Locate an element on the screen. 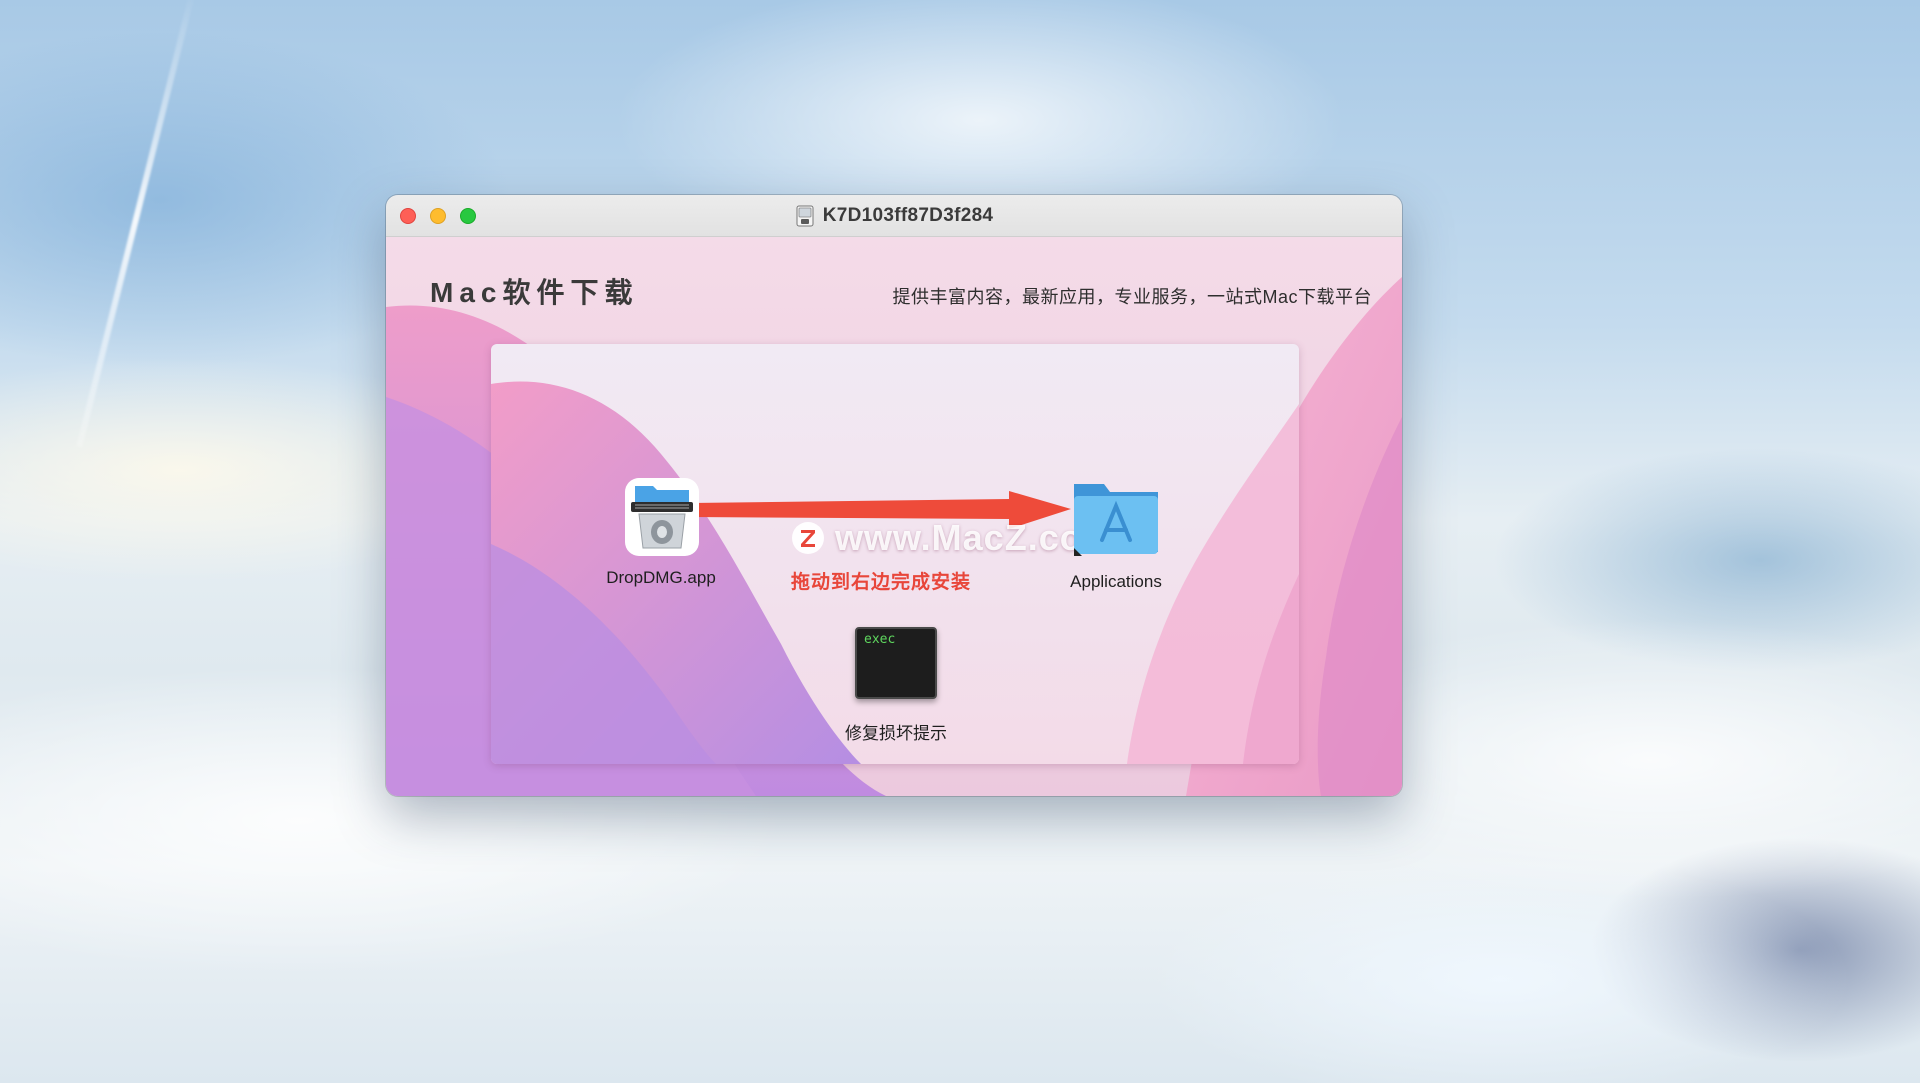  repair-exec-label: 修复损坏提示 is located at coordinates (896, 733).